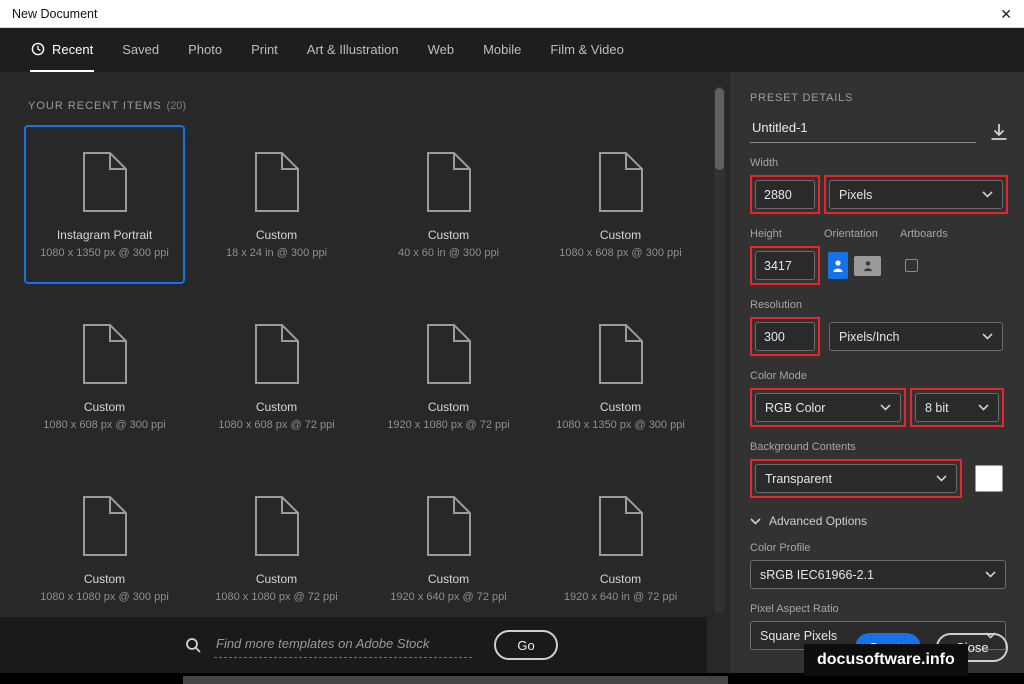 This screenshot has height=684, width=1024. What do you see at coordinates (880, 234) in the screenshot?
I see `height-labels-row: Height Orientation Artboards` at bounding box center [880, 234].